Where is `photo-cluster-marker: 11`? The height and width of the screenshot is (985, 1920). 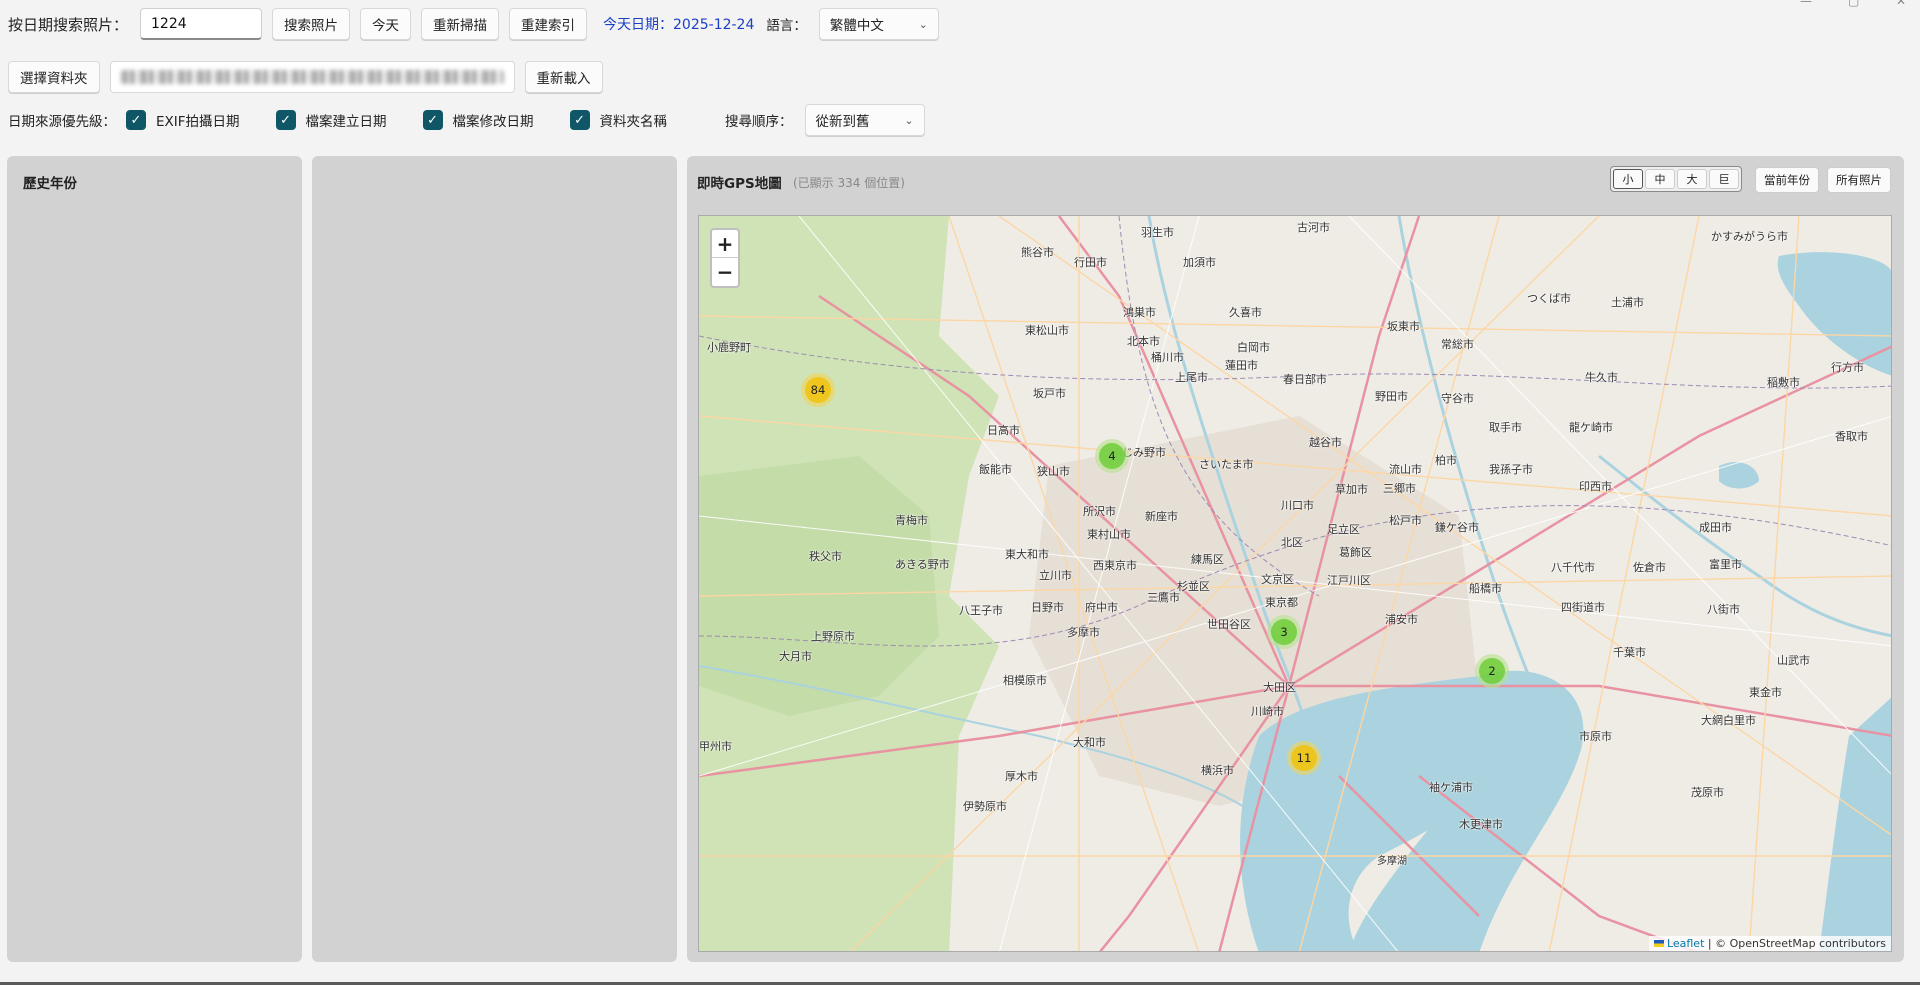
photo-cluster-marker: 11 is located at coordinates (1304, 758).